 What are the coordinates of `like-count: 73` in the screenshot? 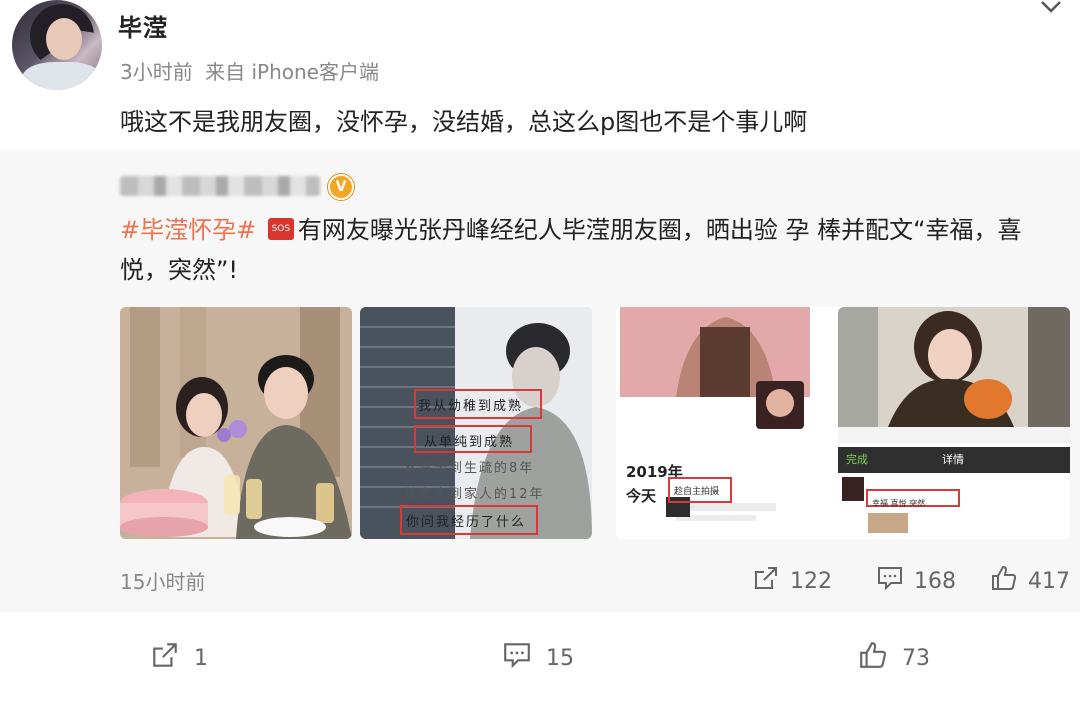 It's located at (916, 658).